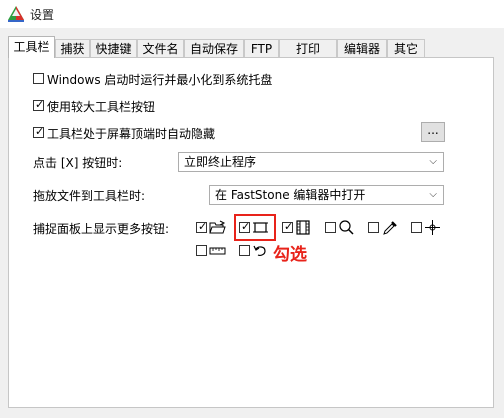 Image resolution: width=504 pixels, height=418 pixels. What do you see at coordinates (260, 227) in the screenshot?
I see `rectangle-capture-icon` at bounding box center [260, 227].